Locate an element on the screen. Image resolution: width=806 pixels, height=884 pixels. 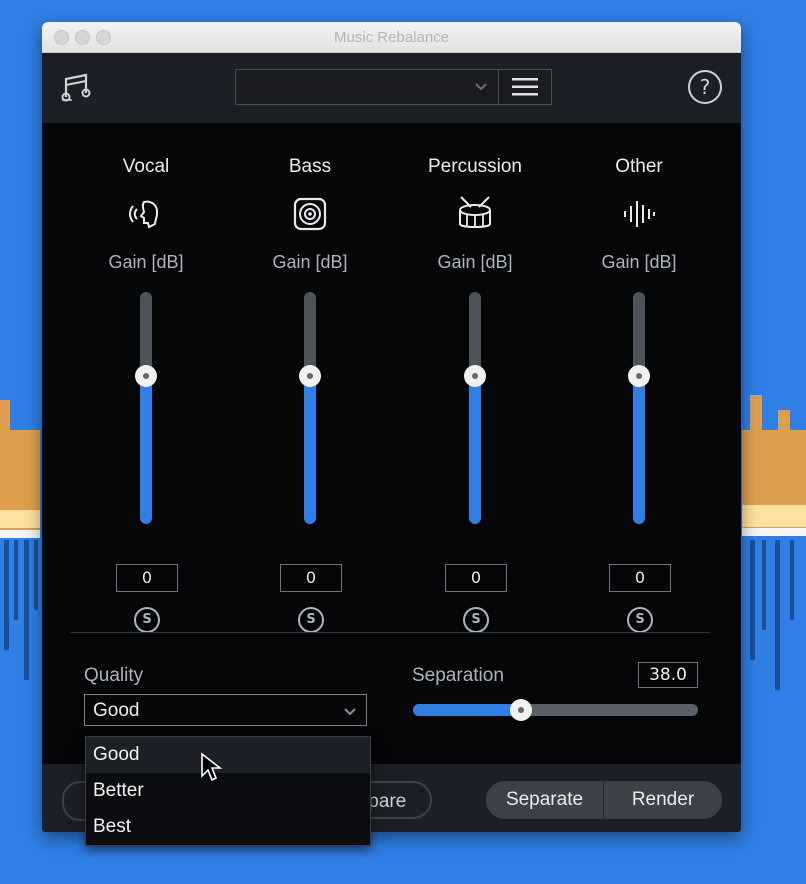
quality-option-better: Better is located at coordinates (228, 791).